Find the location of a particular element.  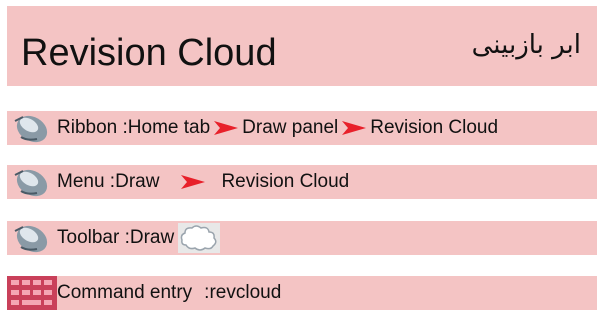

title-english: Revision Cloud is located at coordinates (149, 53).